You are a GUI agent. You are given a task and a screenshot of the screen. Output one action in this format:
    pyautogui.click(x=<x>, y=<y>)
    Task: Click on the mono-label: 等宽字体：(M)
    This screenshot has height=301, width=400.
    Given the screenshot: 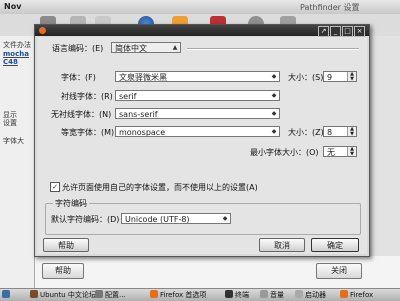 What is the action you would take?
    pyautogui.click(x=88, y=132)
    